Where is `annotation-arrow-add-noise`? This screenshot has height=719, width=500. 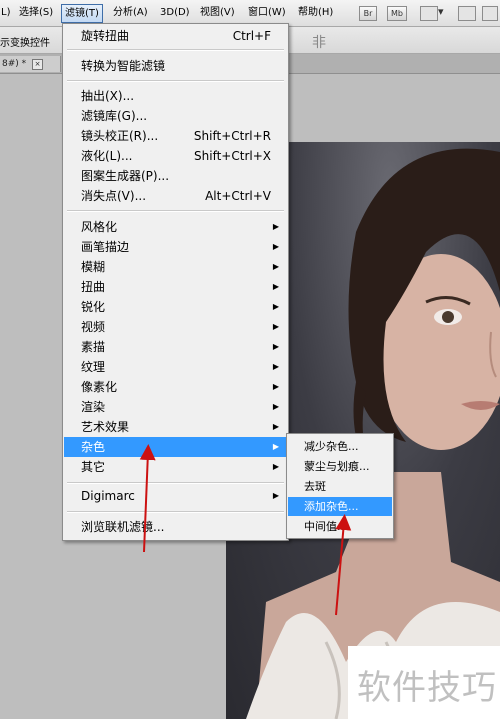 annotation-arrow-add-noise is located at coordinates (343, 565).